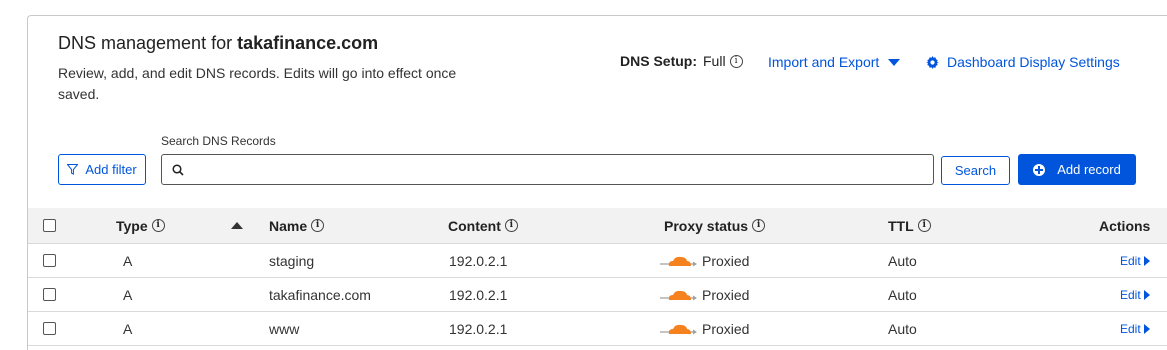  I want to click on column-ttl: TTL i, so click(909, 225).